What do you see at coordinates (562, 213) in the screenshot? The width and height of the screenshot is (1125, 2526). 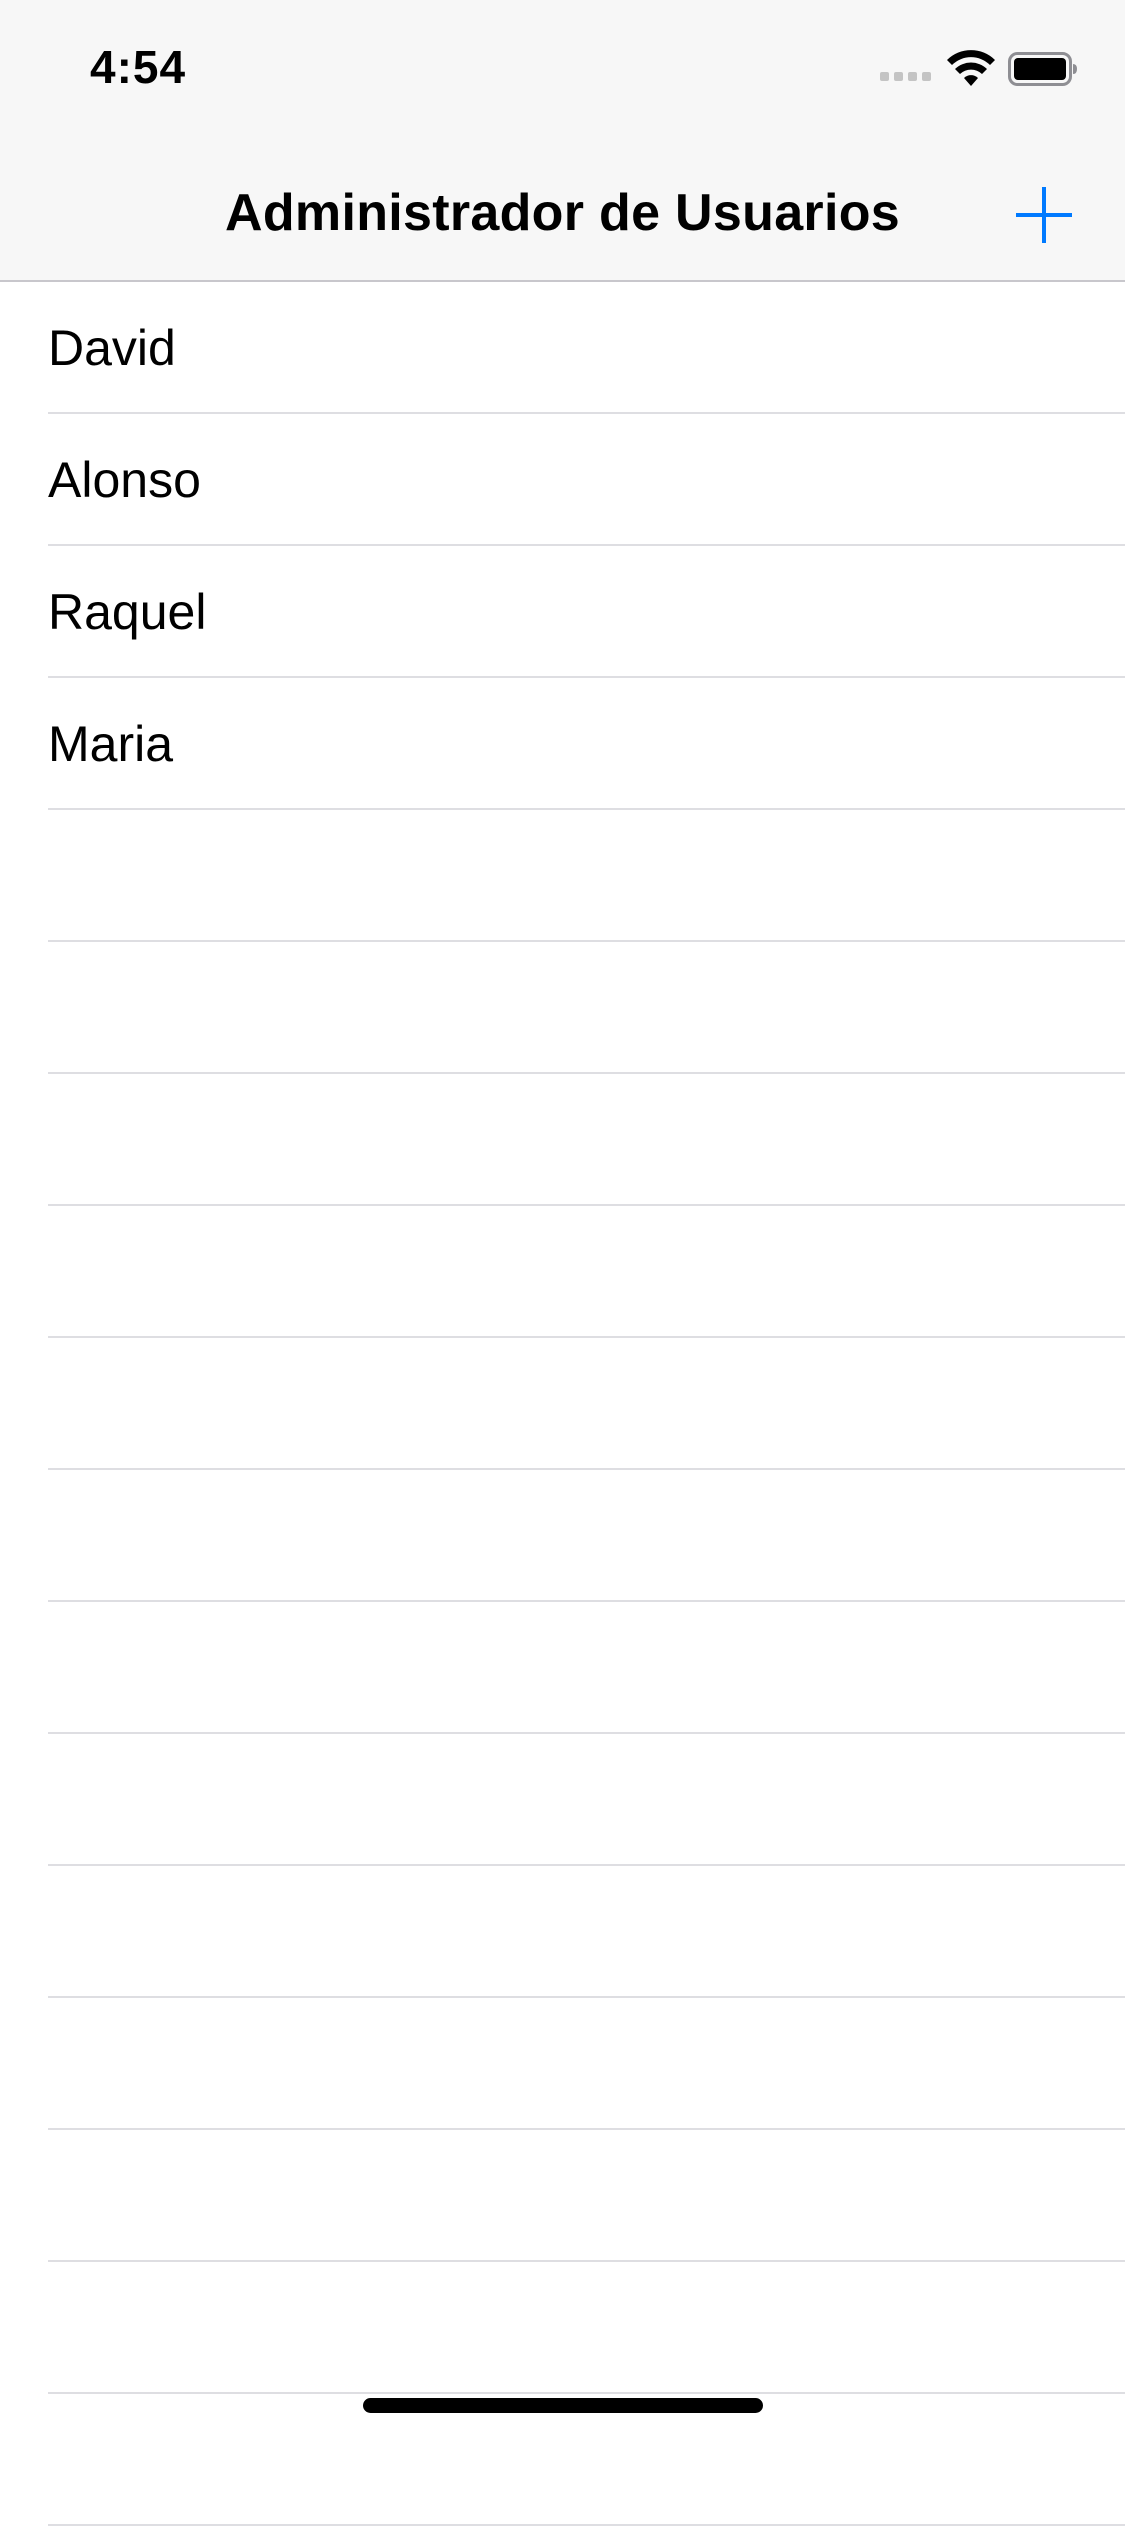 I see `page-title: Administrador de Usuarios` at bounding box center [562, 213].